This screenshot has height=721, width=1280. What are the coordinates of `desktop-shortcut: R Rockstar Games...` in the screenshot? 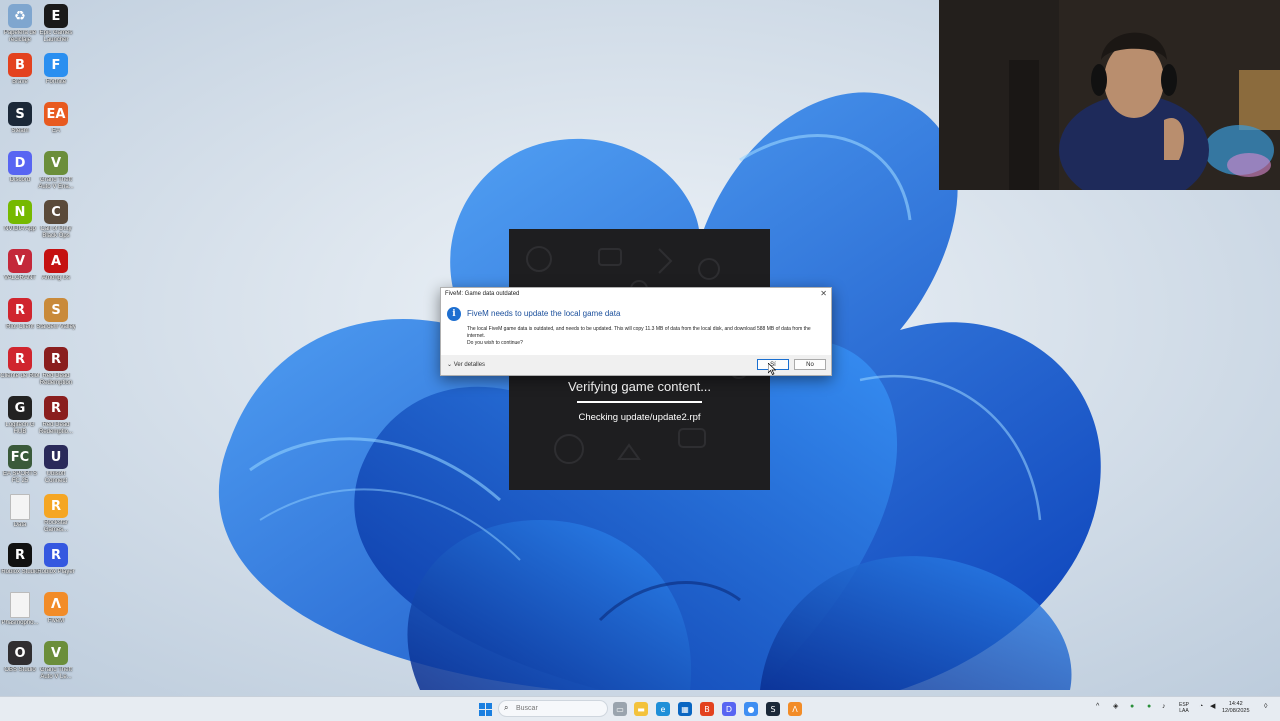 It's located at (56, 514).